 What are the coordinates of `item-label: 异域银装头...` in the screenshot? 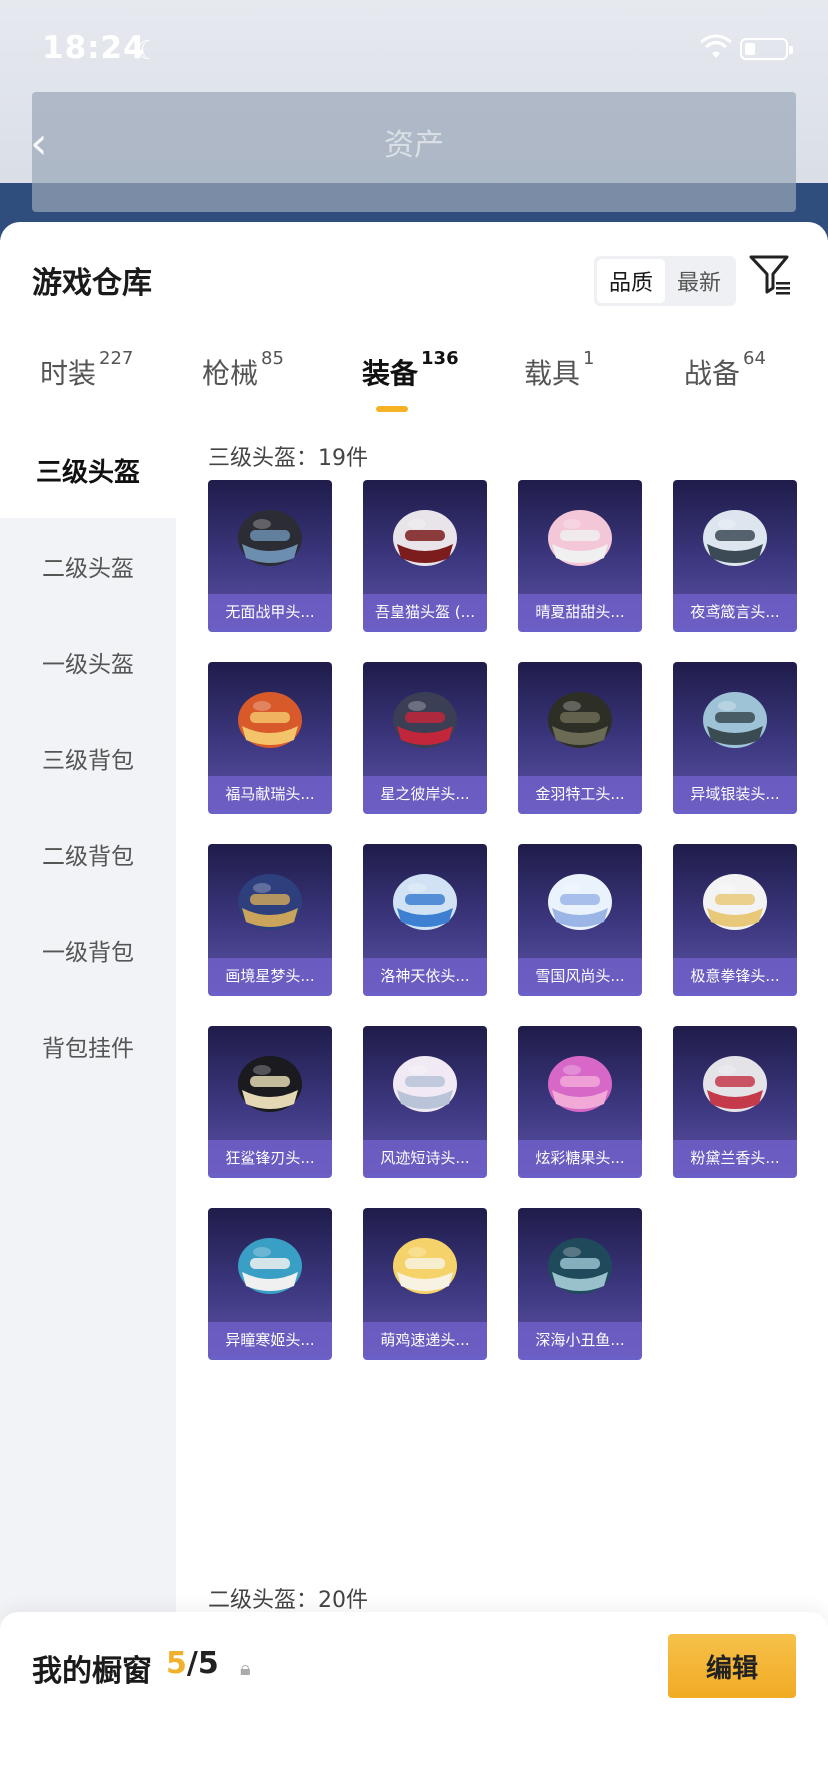 It's located at (735, 793).